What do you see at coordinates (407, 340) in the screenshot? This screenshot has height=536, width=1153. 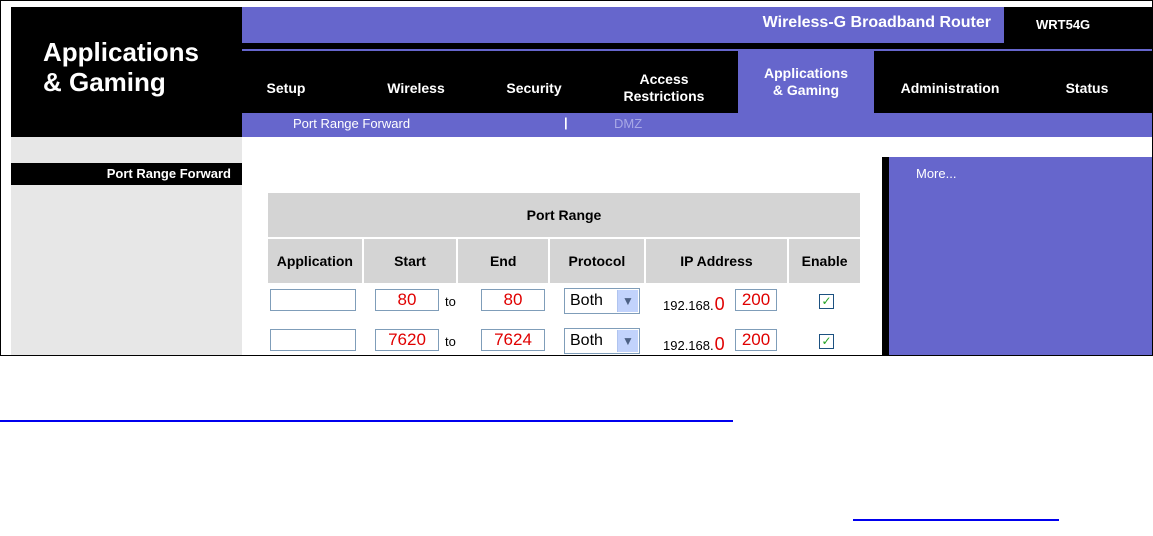 I see `start-port-input: 7620` at bounding box center [407, 340].